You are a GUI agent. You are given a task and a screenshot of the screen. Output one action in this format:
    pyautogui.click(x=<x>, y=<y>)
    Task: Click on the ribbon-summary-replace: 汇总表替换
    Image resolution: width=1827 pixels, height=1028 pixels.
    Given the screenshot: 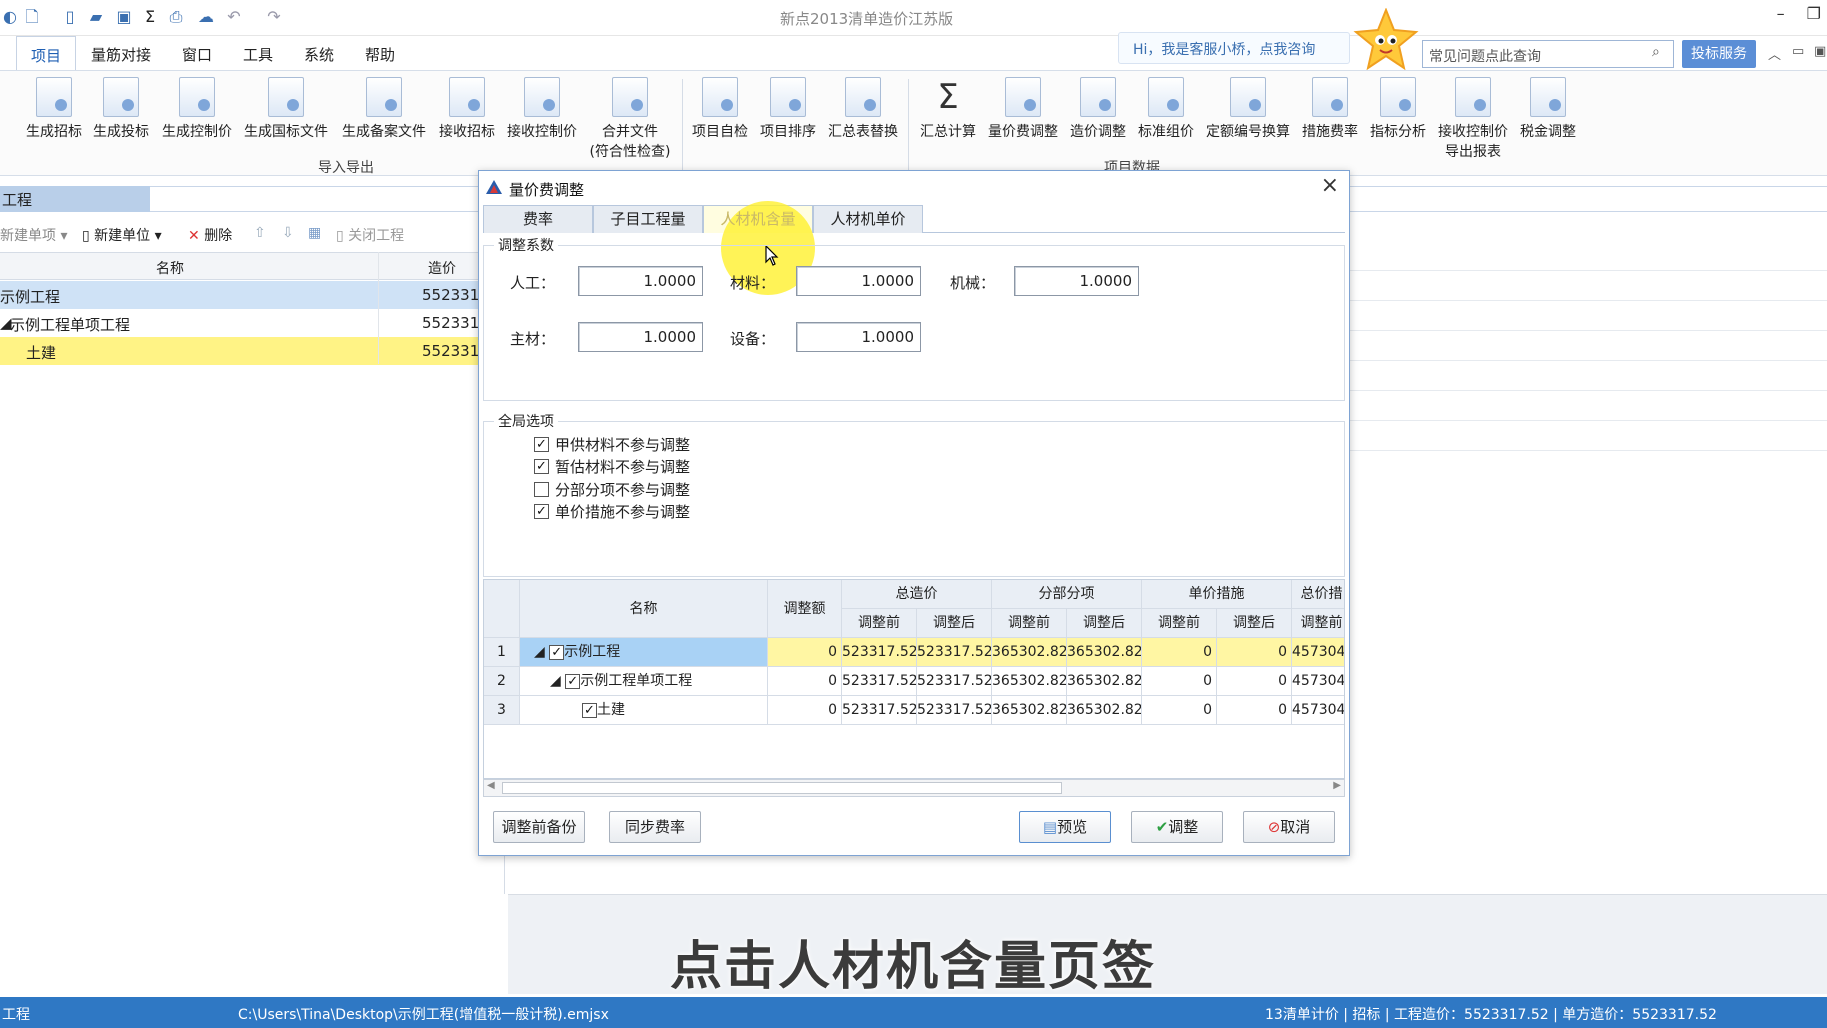 What is the action you would take?
    pyautogui.click(x=863, y=109)
    